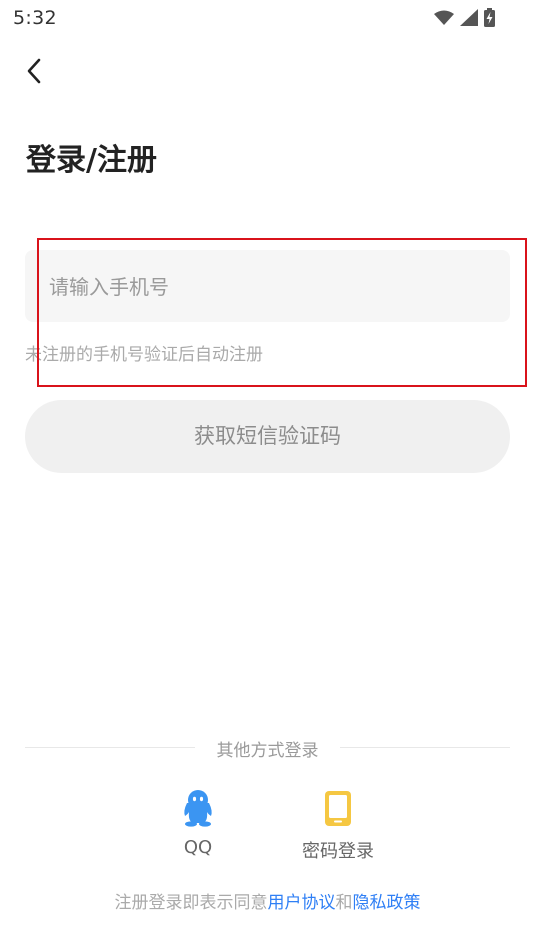 Image resolution: width=535 pixels, height=951 pixels. I want to click on password-login-label: 密码登录, so click(338, 851).